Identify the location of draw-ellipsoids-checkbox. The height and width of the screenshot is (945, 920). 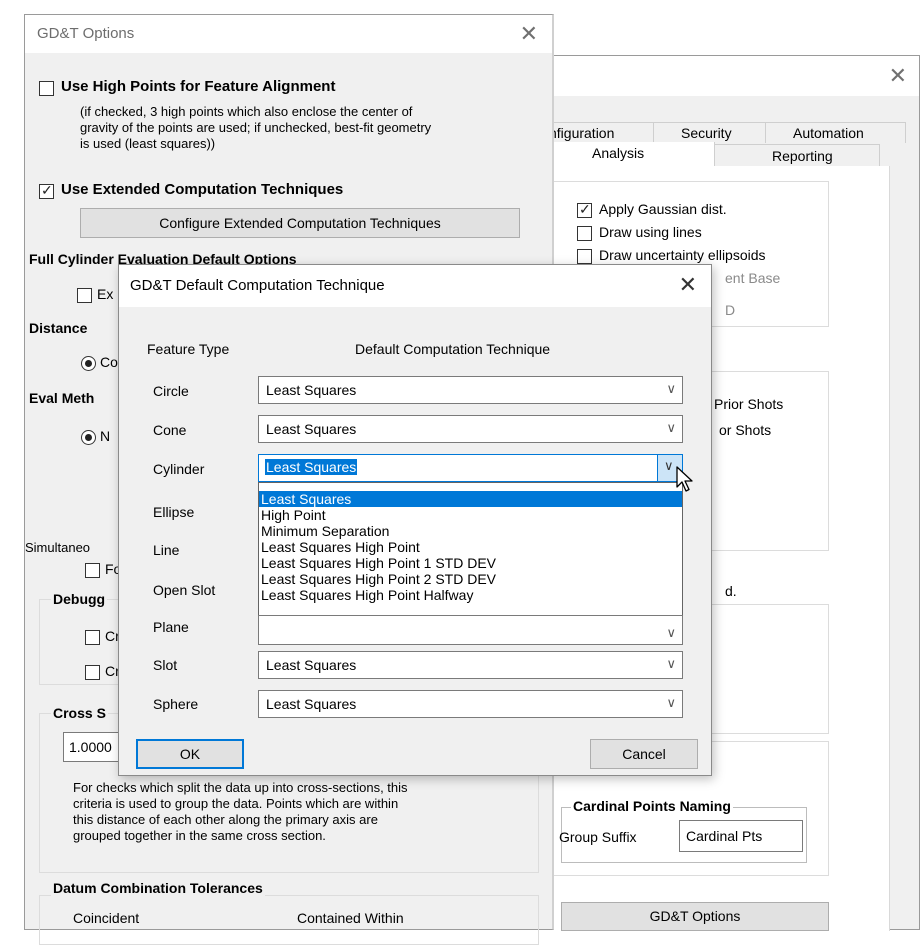
(584, 256).